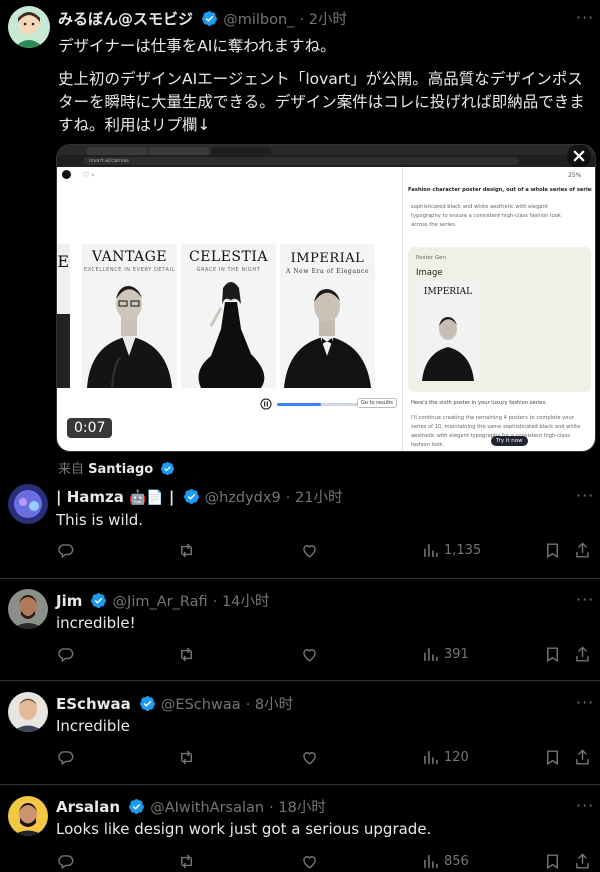  Describe the element at coordinates (69, 601) in the screenshot. I see `author-name: Jim` at that location.